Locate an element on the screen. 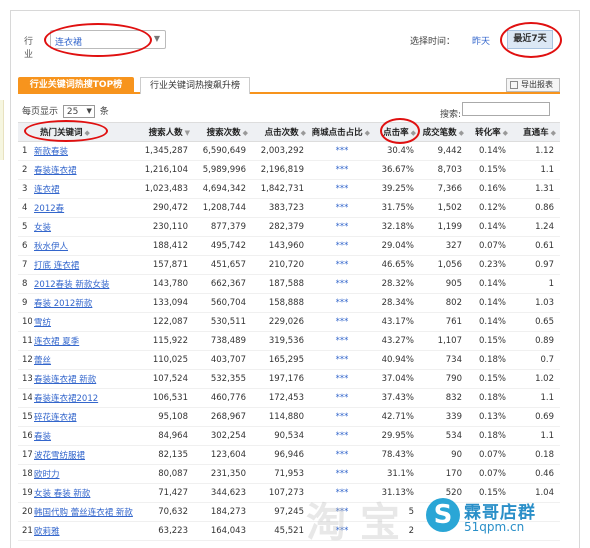 This screenshot has height=548, width=590. row-conversion: 0.15% is located at coordinates (490, 170).